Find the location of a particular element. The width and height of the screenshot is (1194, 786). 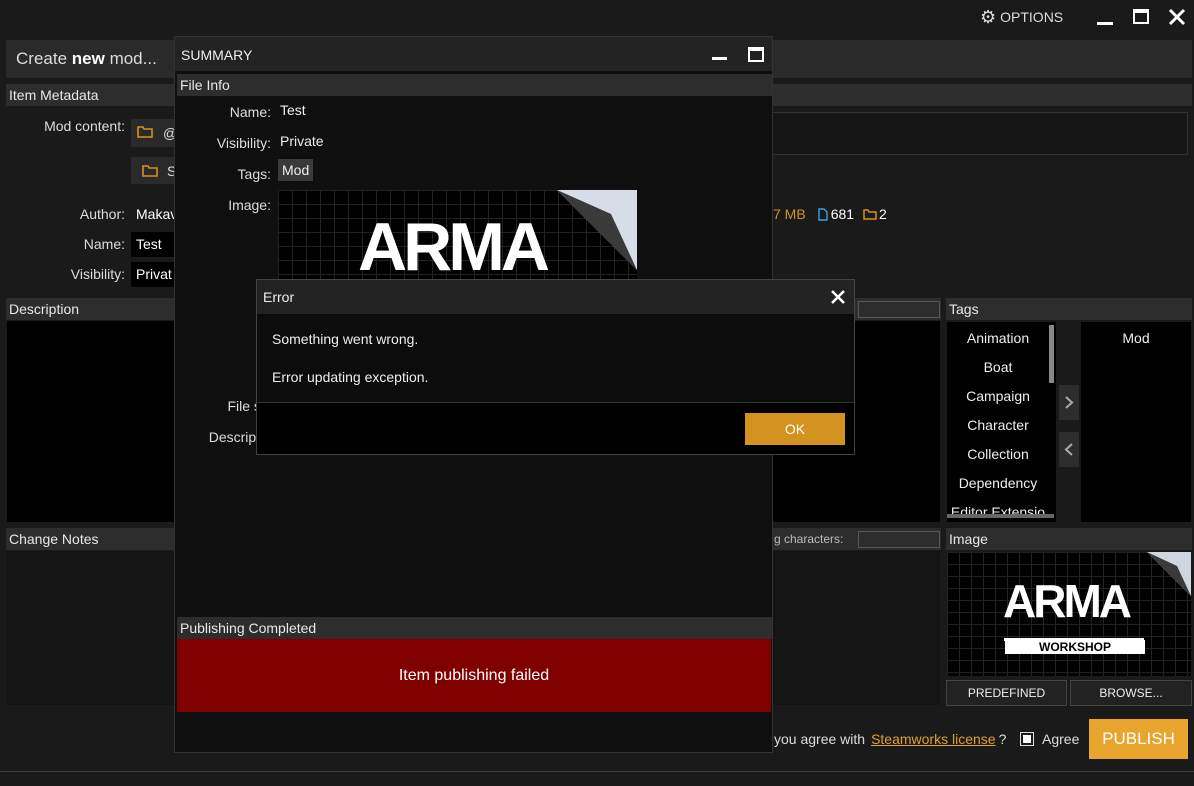

predefined-button: PREDEFINED is located at coordinates (1006, 693).